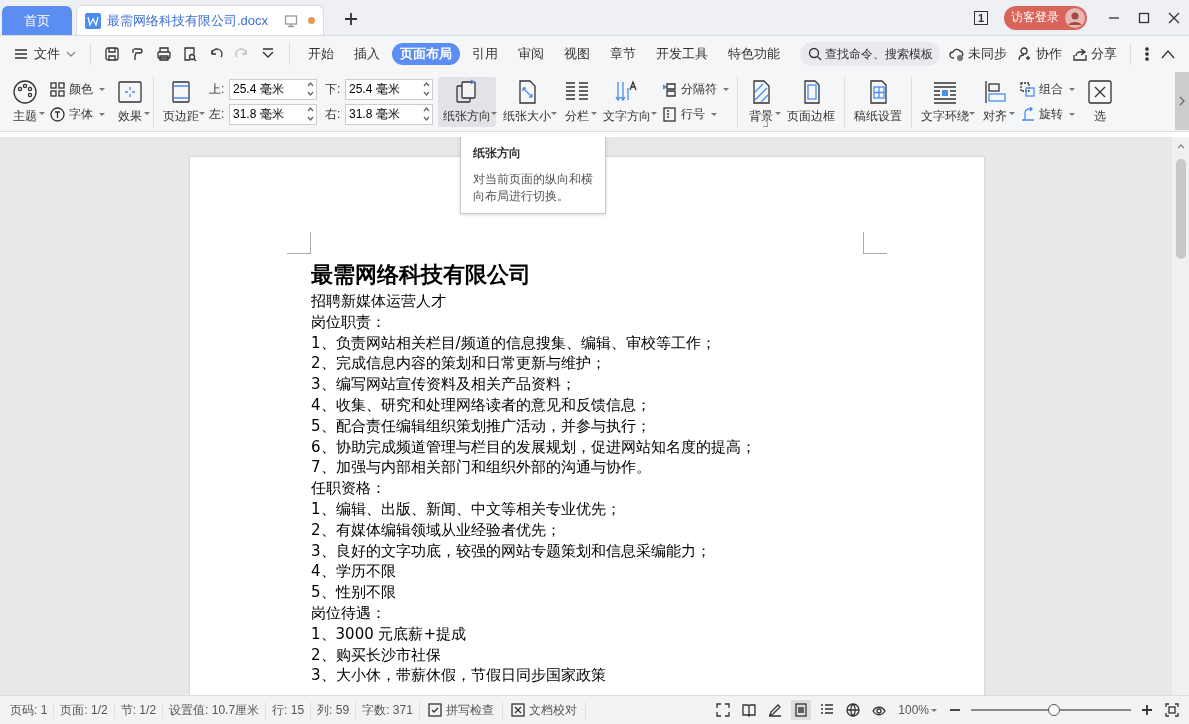  I want to click on ribbon-button: 旋转, so click(1047, 114).